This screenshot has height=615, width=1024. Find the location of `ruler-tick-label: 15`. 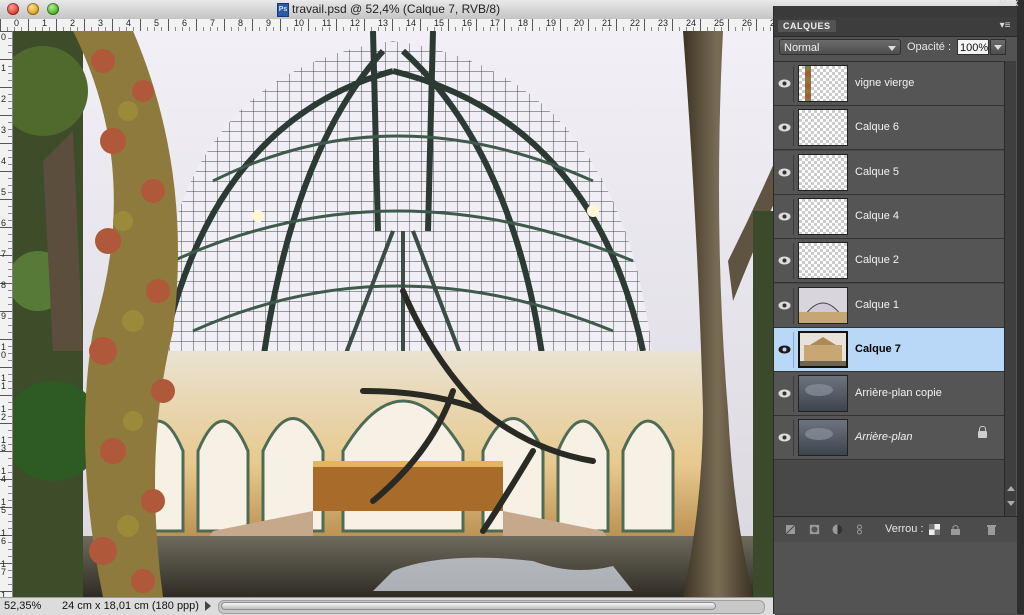

ruler-tick-label: 15 is located at coordinates (439, 23).